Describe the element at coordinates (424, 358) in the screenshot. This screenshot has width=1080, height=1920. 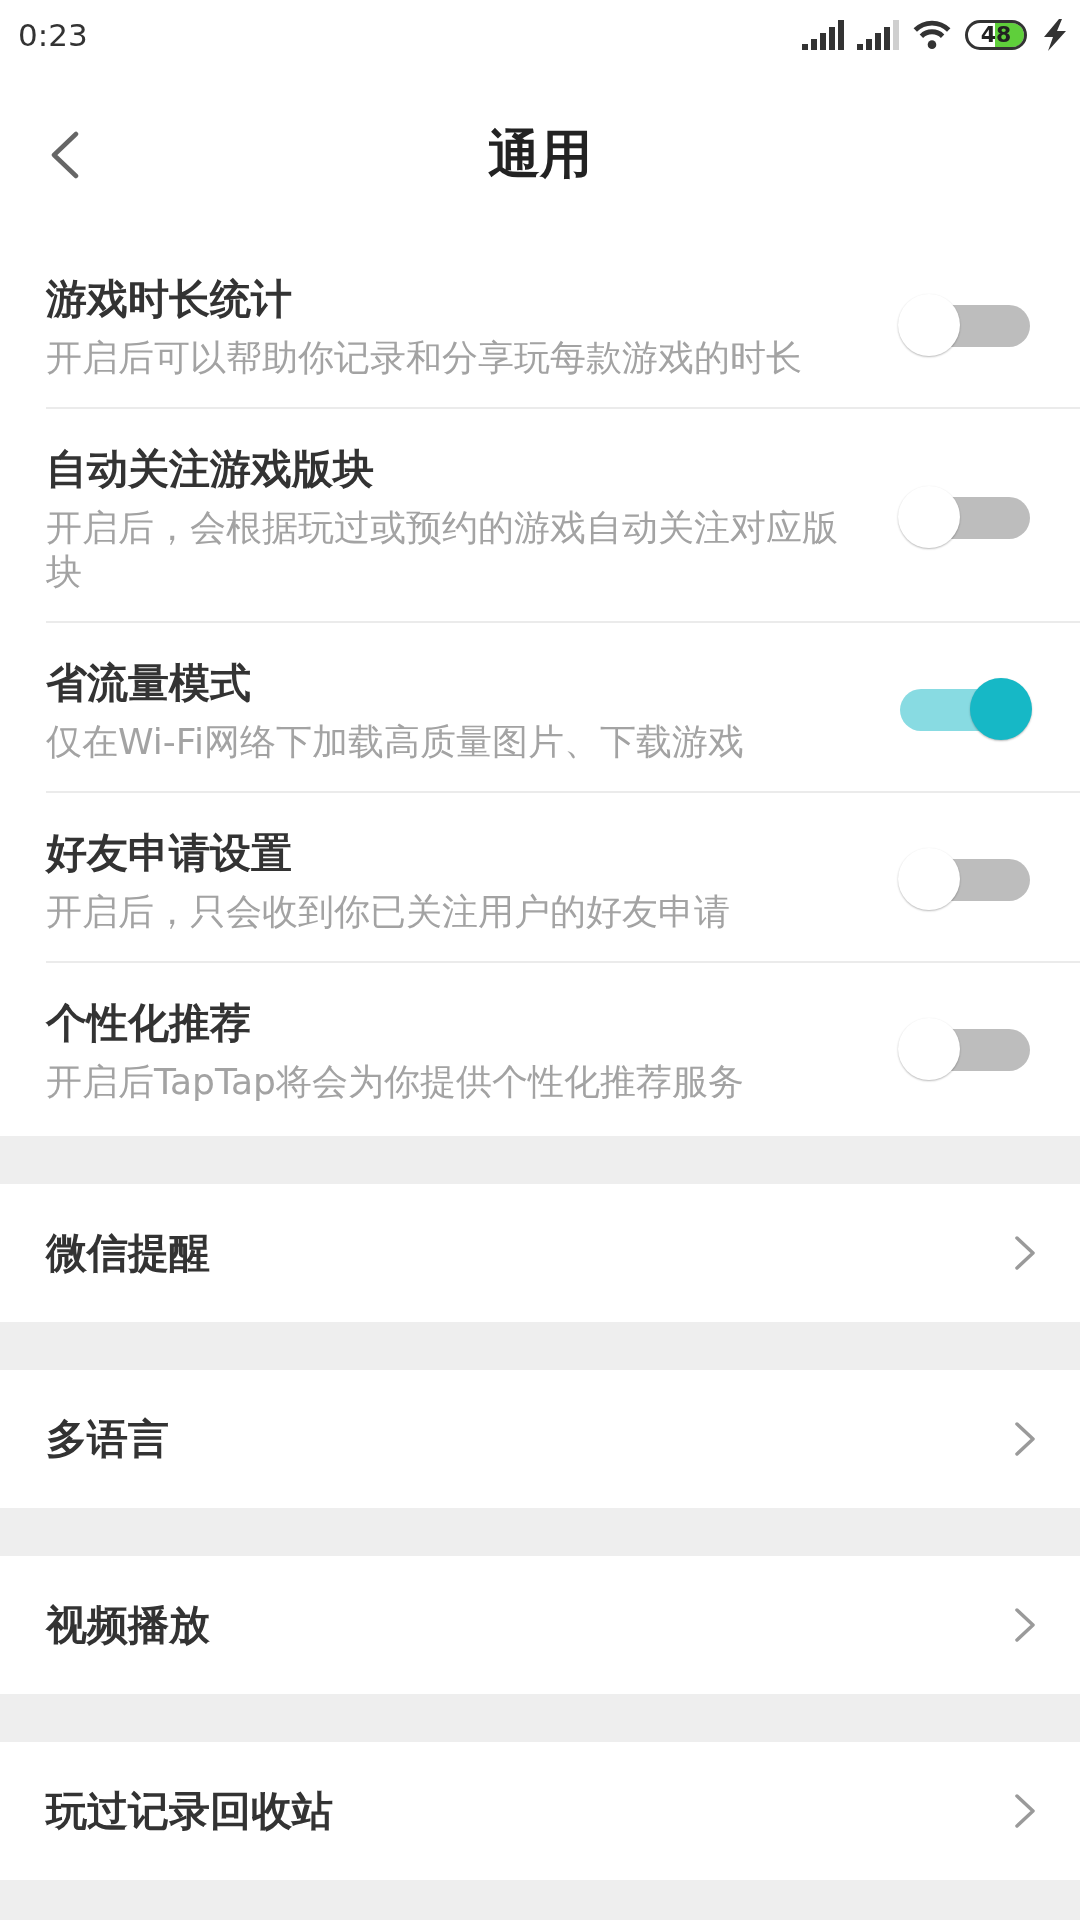
I see `setting-description: 开启后可以帮助你记录和分享玩每款游戏的时长` at that location.